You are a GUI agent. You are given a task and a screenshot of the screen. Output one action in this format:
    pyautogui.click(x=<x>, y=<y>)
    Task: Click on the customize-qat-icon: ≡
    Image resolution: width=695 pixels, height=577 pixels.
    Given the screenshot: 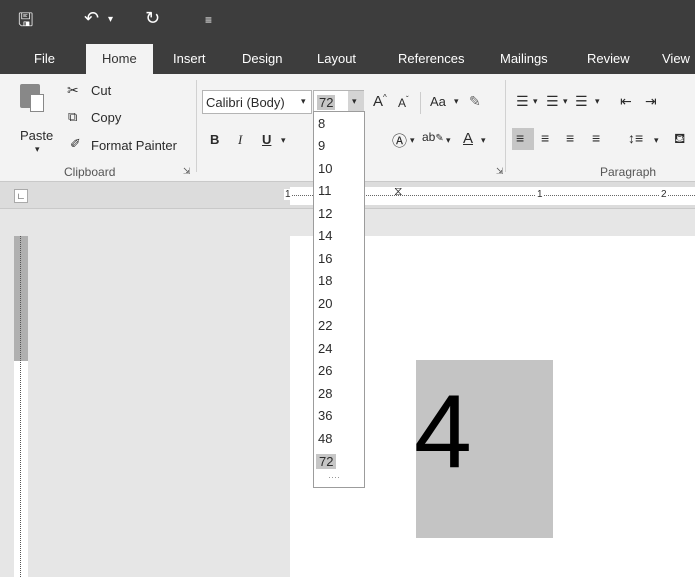 What is the action you would take?
    pyautogui.click(x=208, y=20)
    